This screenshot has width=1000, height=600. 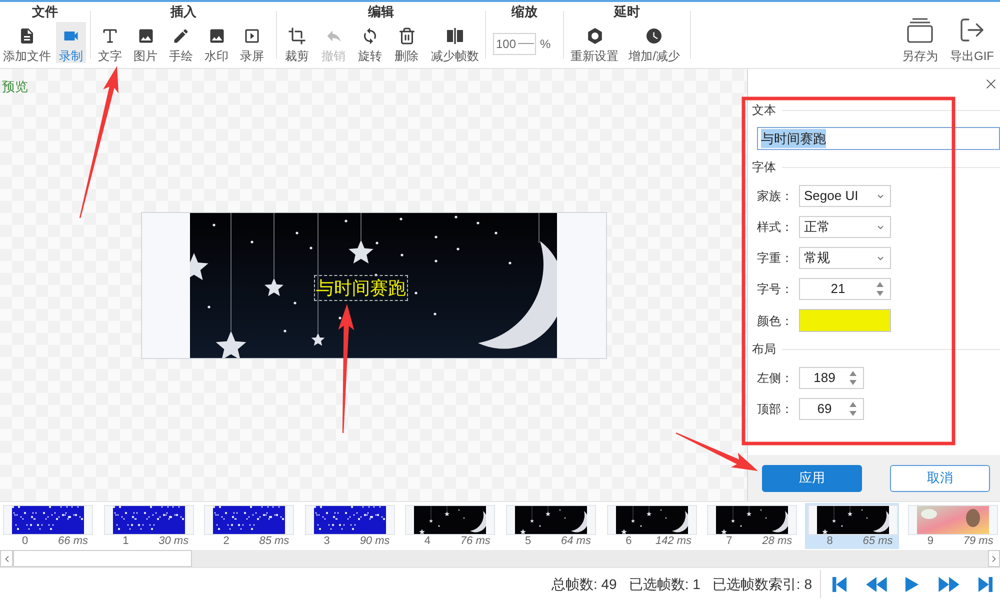 I want to click on play-button, so click(x=912, y=584).